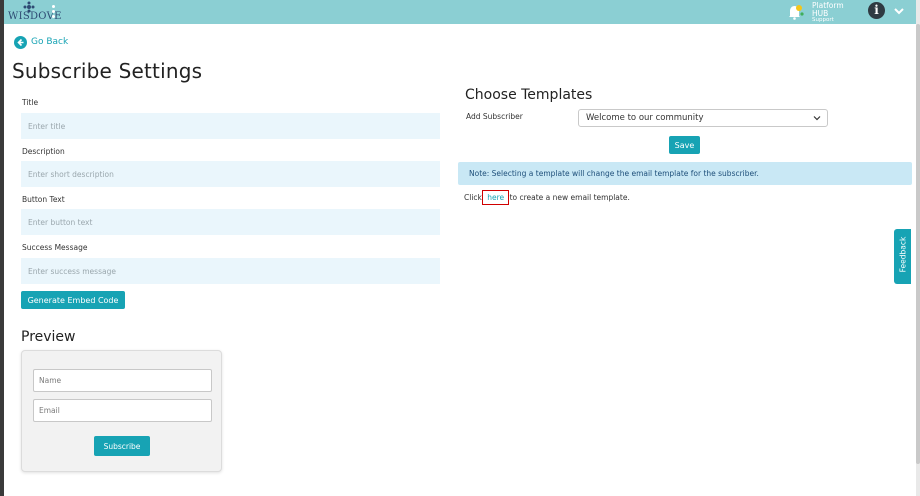 This screenshot has width=920, height=496. Describe the element at coordinates (823, 20) in the screenshot. I see `platform-hub-subtitle: Support` at that location.